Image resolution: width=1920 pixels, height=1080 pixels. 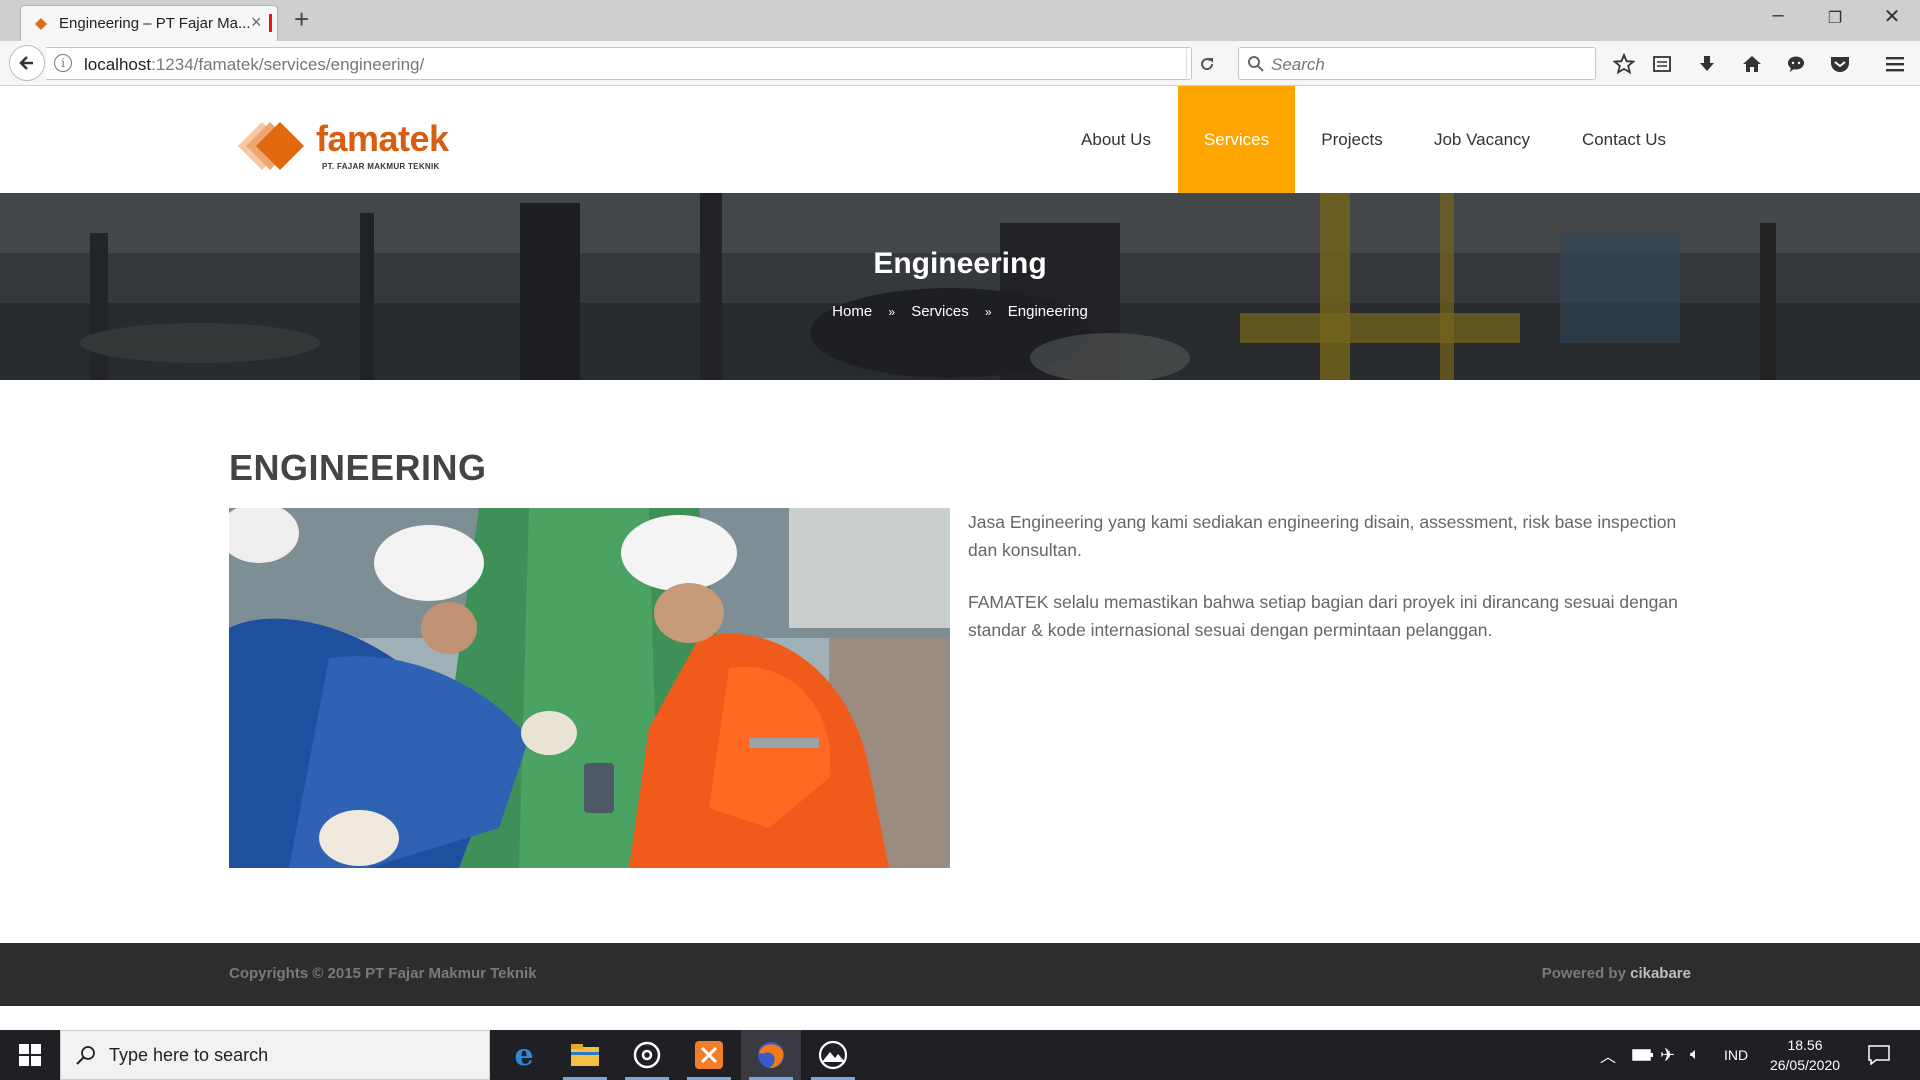 What do you see at coordinates (852, 311) in the screenshot?
I see `breadcrumb-home: Home` at bounding box center [852, 311].